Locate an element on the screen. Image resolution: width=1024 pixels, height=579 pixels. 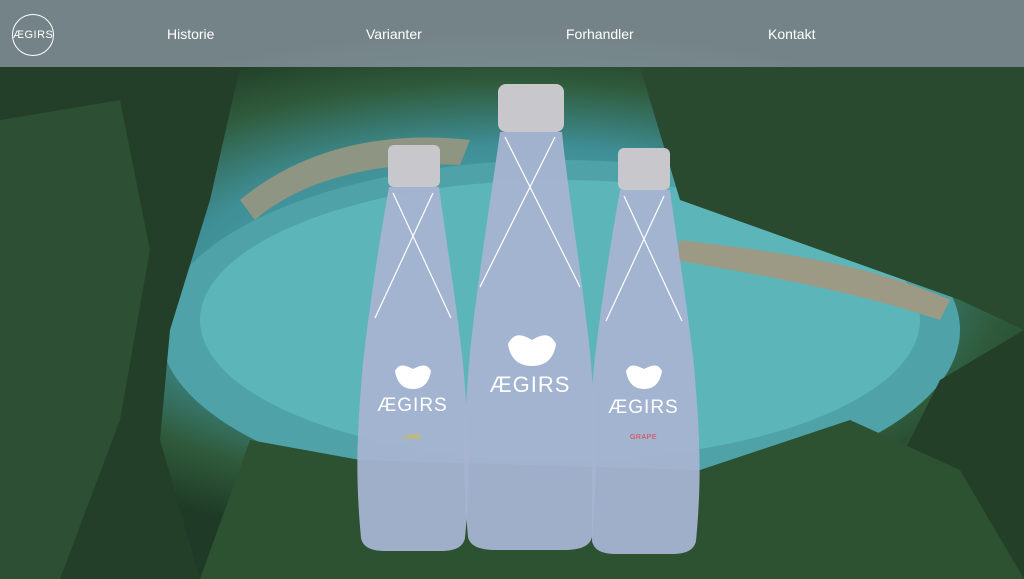
bottle-variant-lime: LIME is located at coordinates (412, 437).